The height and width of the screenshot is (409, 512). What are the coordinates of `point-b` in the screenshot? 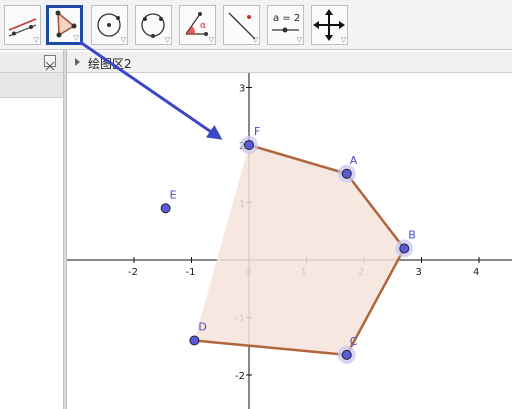 It's located at (404, 248).